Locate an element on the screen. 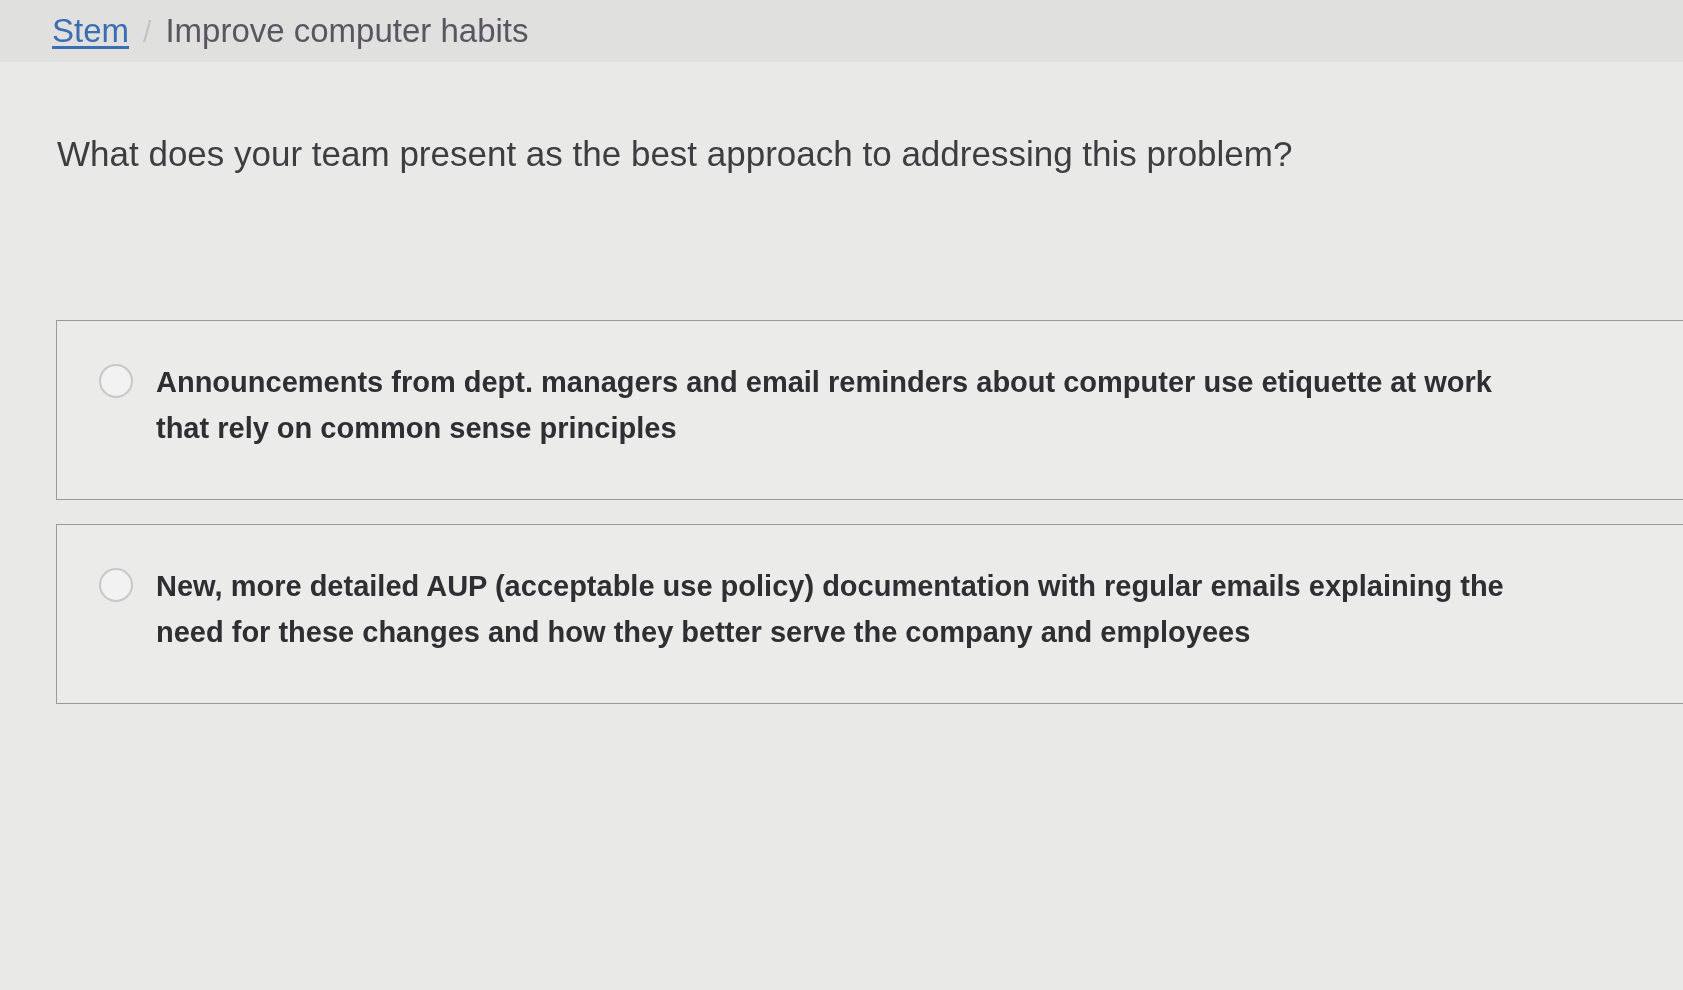 The width and height of the screenshot is (1683, 990). breadcrumb-current: Improve computer habits is located at coordinates (347, 31).